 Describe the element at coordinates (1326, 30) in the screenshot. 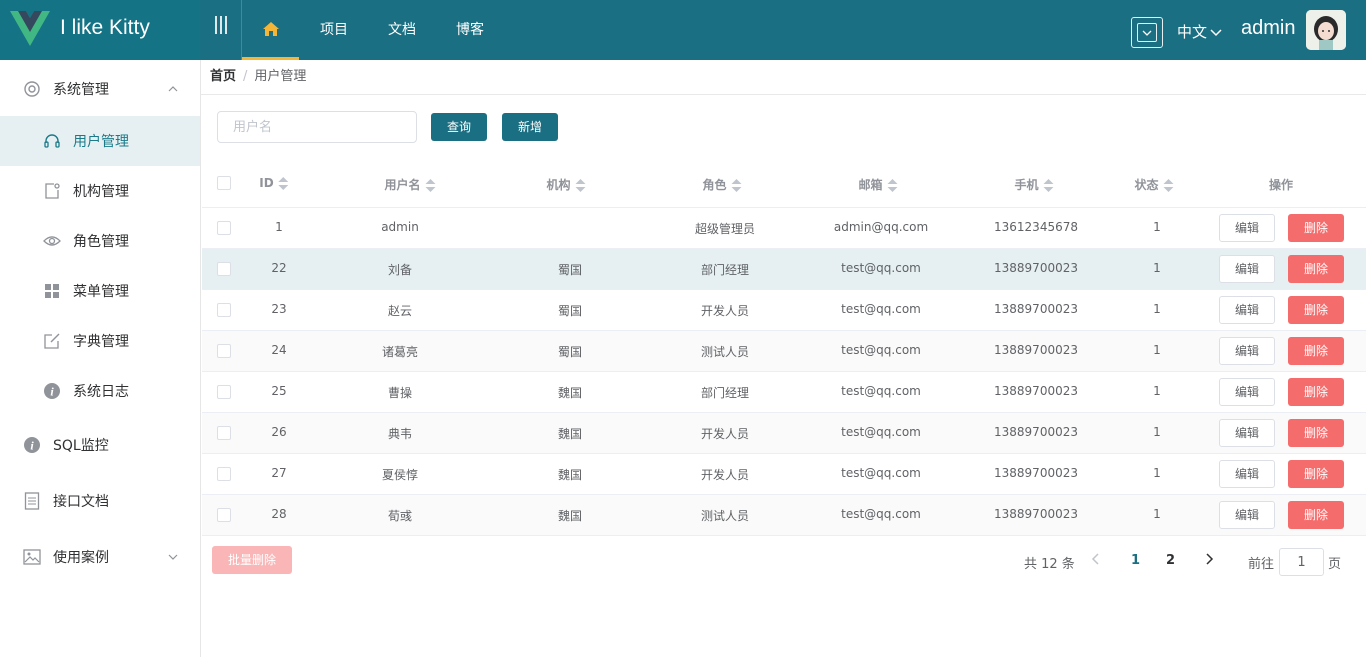

I see `avatar` at that location.